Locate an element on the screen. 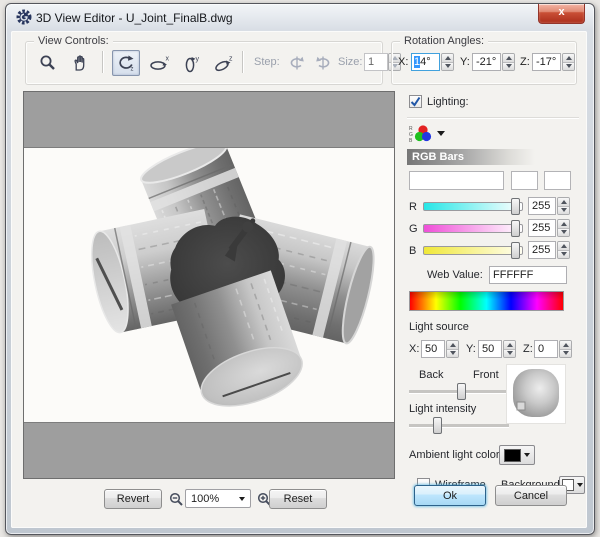 This screenshot has width=600, height=537. step-back-icon is located at coordinates (297, 63).